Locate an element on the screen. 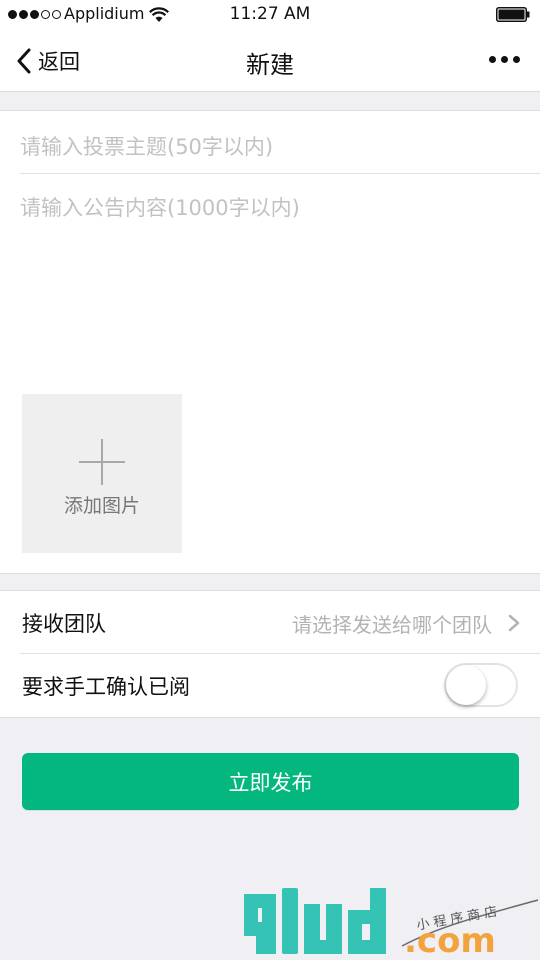 Image resolution: width=540 pixels, height=960 pixels. toggle-knob is located at coordinates (466, 685).